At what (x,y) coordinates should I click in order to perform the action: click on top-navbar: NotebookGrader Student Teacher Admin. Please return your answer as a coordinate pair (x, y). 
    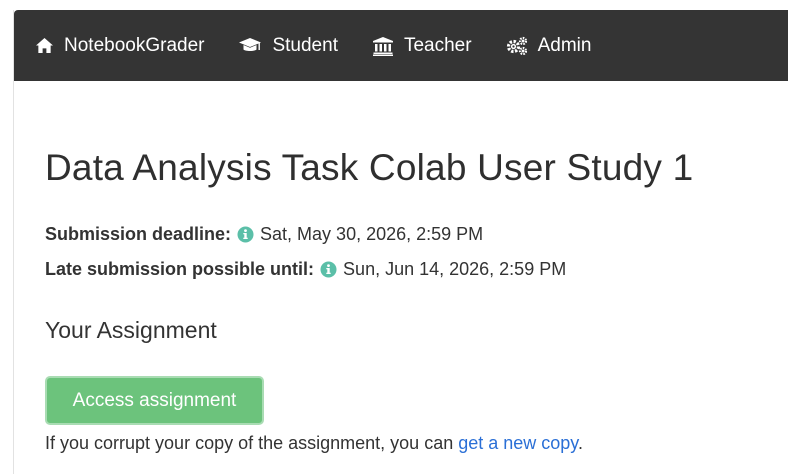
    Looking at the image, I should click on (401, 45).